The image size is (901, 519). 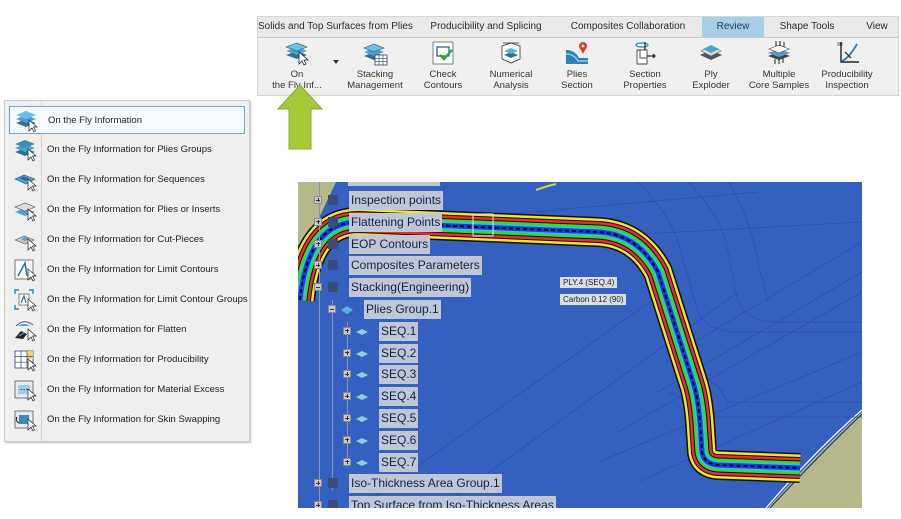 What do you see at coordinates (394, 184) in the screenshot?
I see `tree-item-clipped` at bounding box center [394, 184].